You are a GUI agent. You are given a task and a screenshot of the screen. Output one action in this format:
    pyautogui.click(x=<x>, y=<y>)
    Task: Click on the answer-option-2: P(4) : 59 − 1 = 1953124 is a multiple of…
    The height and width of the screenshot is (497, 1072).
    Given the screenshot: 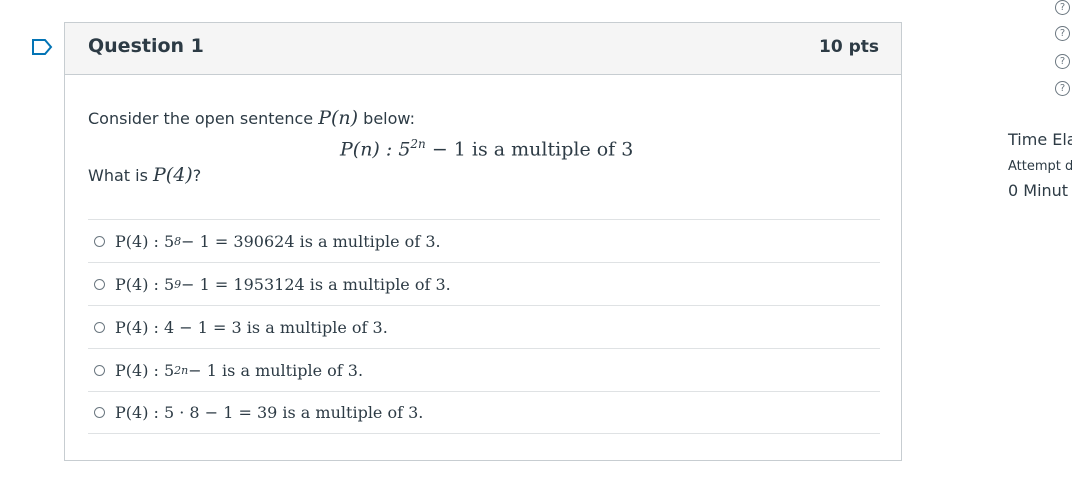 What is the action you would take?
    pyautogui.click(x=484, y=283)
    